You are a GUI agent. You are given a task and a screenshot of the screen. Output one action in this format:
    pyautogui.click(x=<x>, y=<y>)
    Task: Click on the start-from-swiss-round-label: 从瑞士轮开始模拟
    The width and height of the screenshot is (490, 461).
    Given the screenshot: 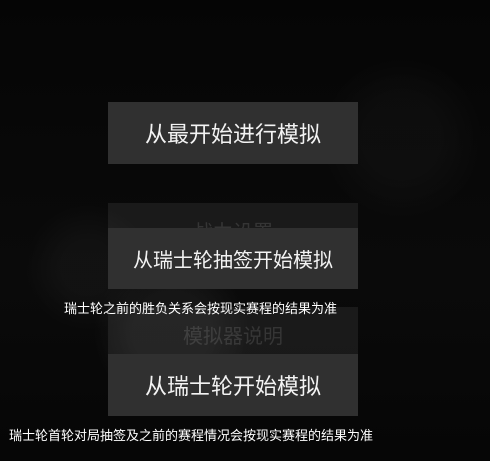 What is the action you would take?
    pyautogui.click(x=232, y=387)
    